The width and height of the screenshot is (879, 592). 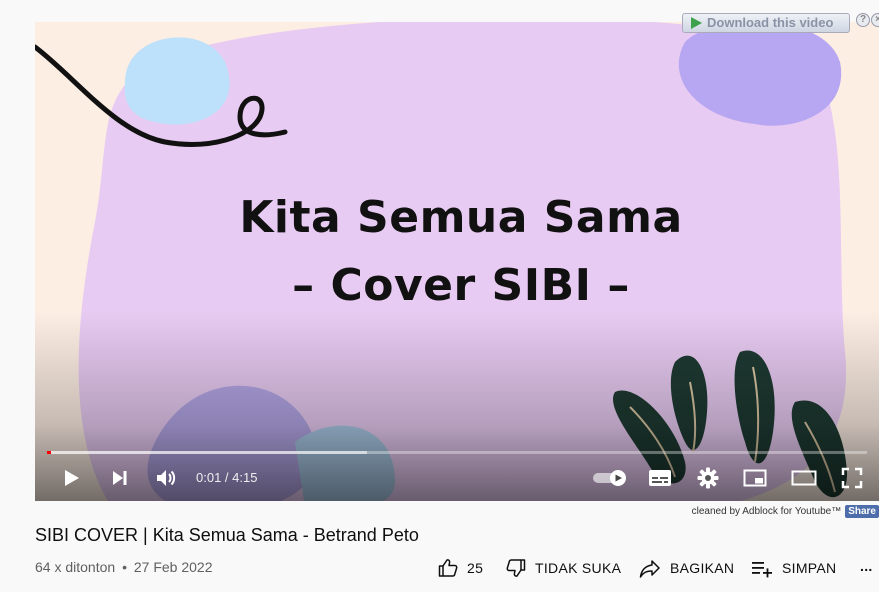 What do you see at coordinates (475, 568) in the screenshot?
I see `like-count: 25` at bounding box center [475, 568].